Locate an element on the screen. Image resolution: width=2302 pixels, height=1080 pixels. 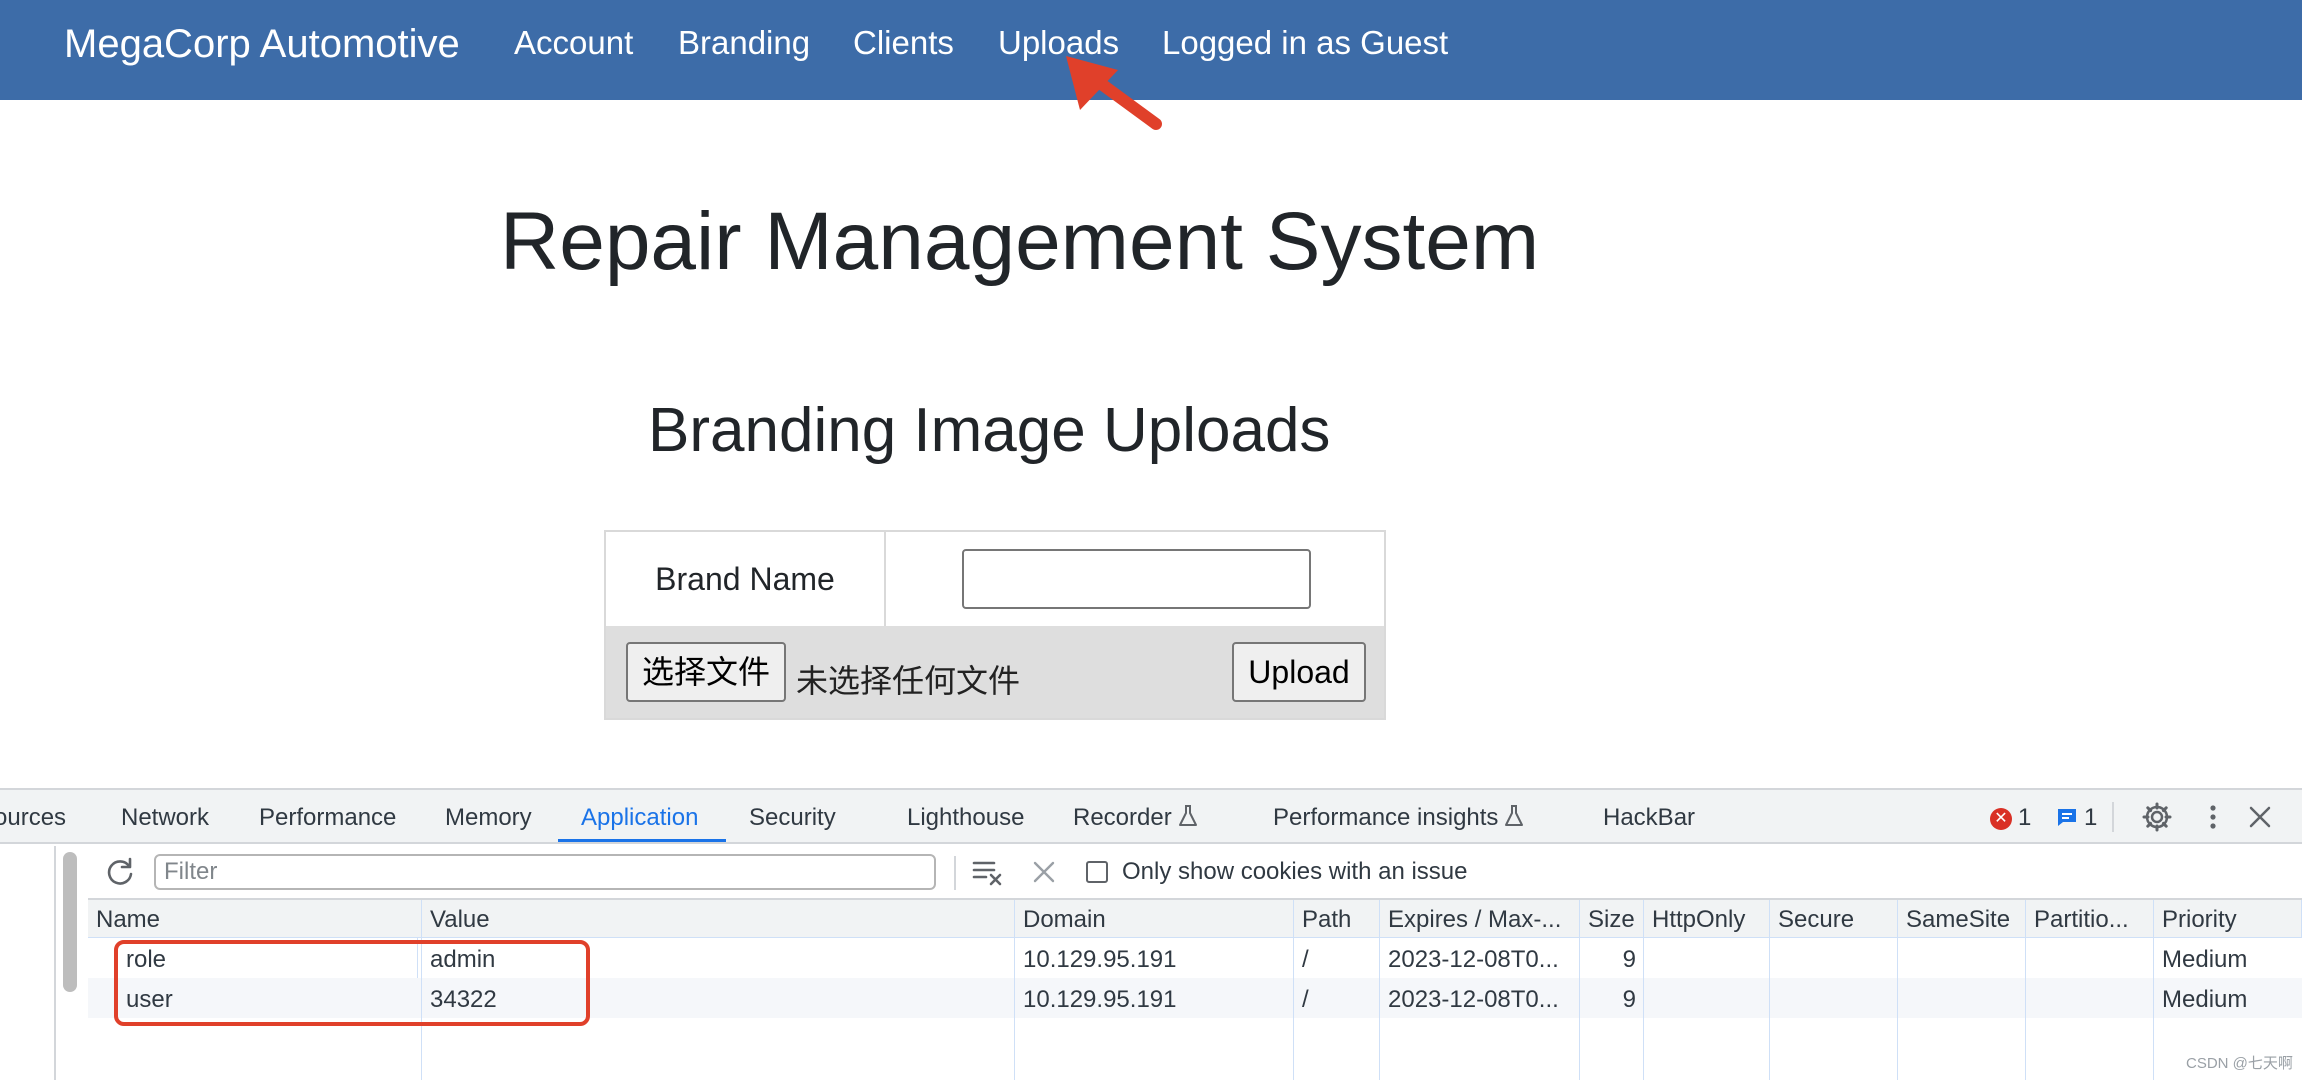
tab-lighthouse: Lighthouse is located at coordinates (965, 818).